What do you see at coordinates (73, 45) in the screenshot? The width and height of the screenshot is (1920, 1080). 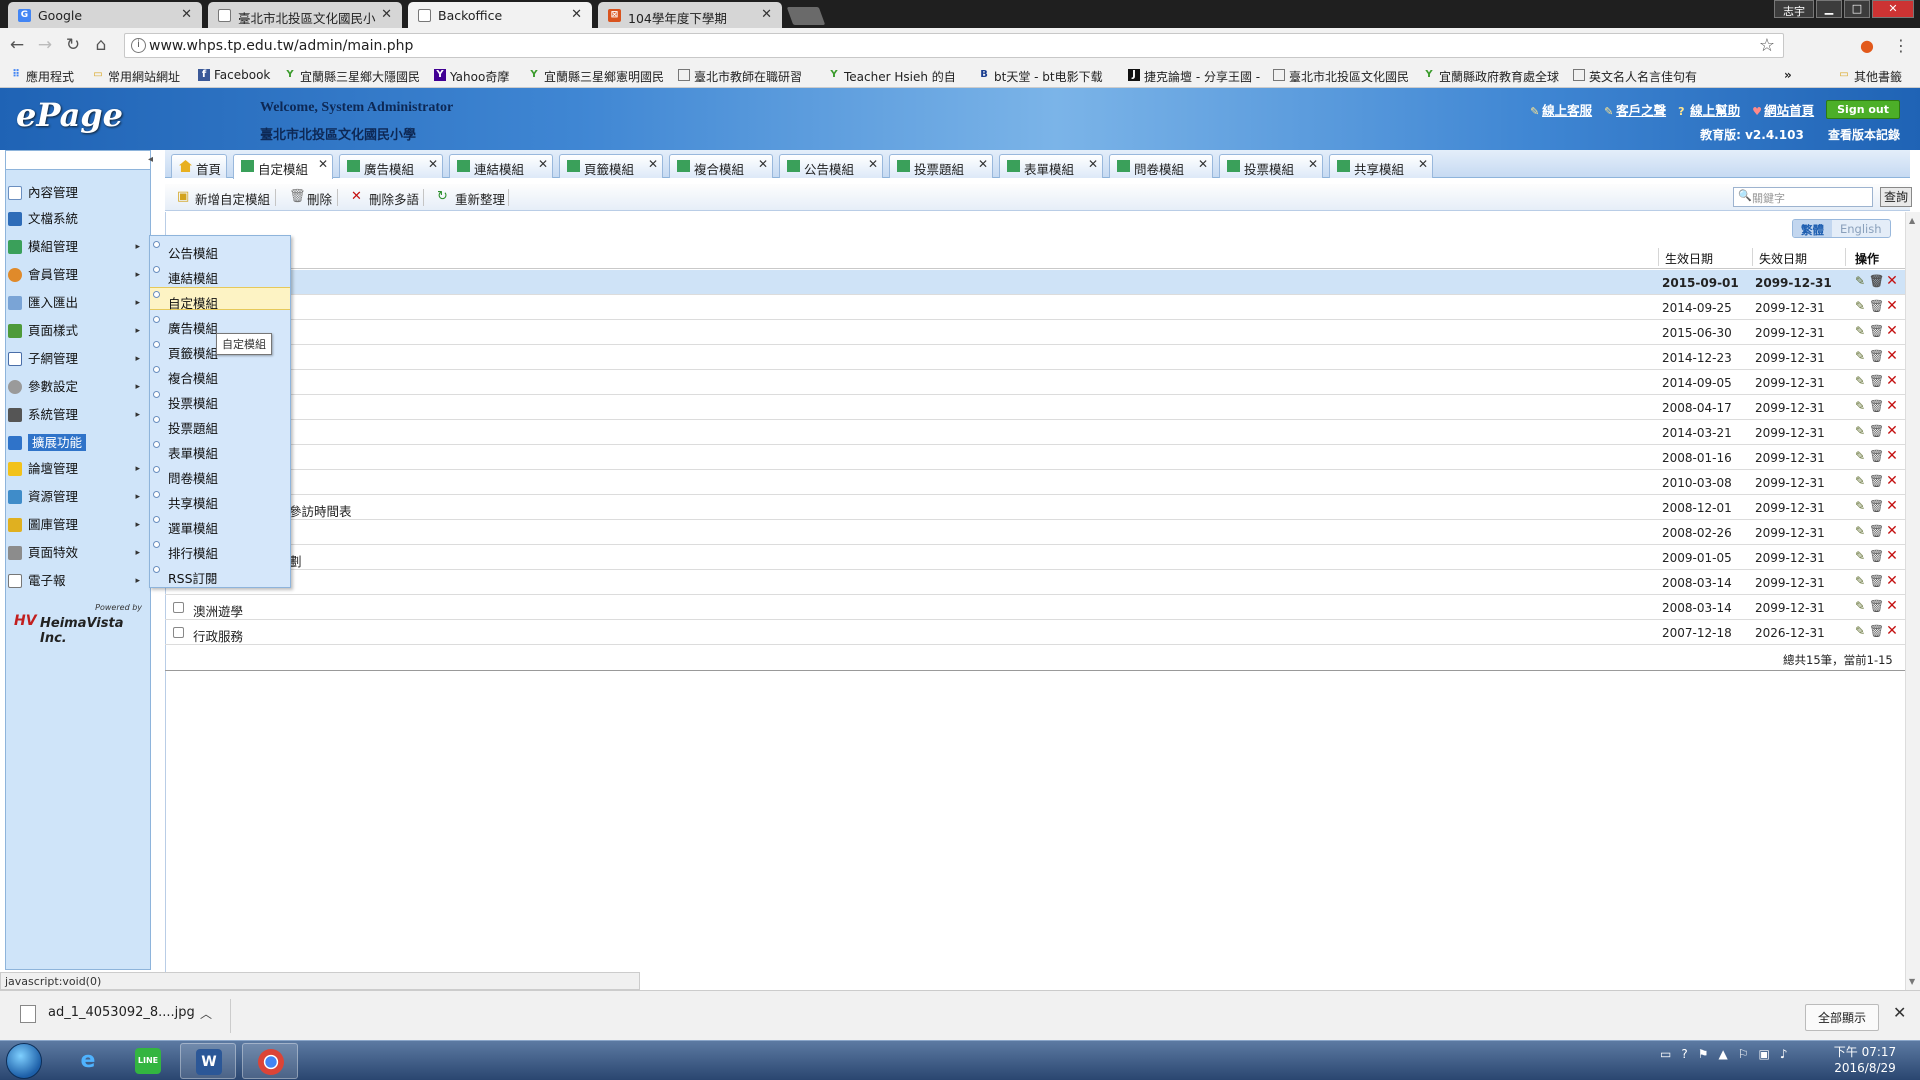 I see `reload-icon: ↻` at bounding box center [73, 45].